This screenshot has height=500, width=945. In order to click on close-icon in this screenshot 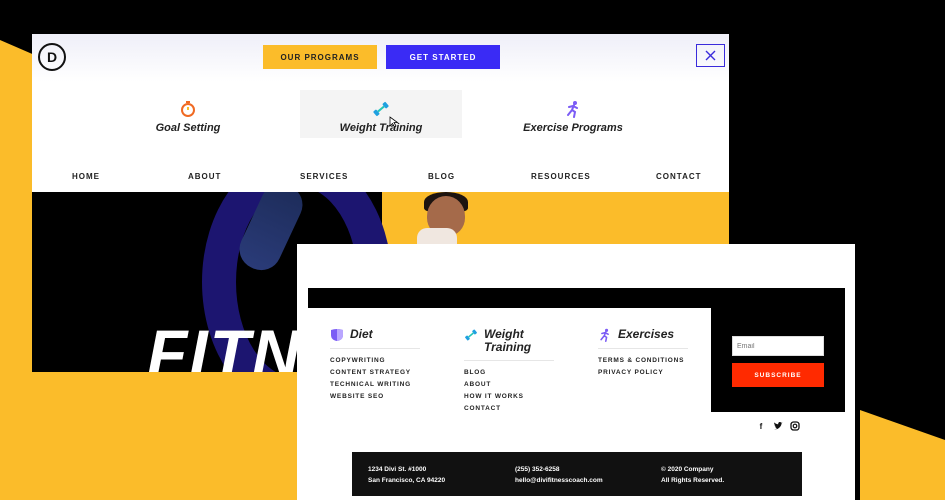, I will do `click(710, 55)`.